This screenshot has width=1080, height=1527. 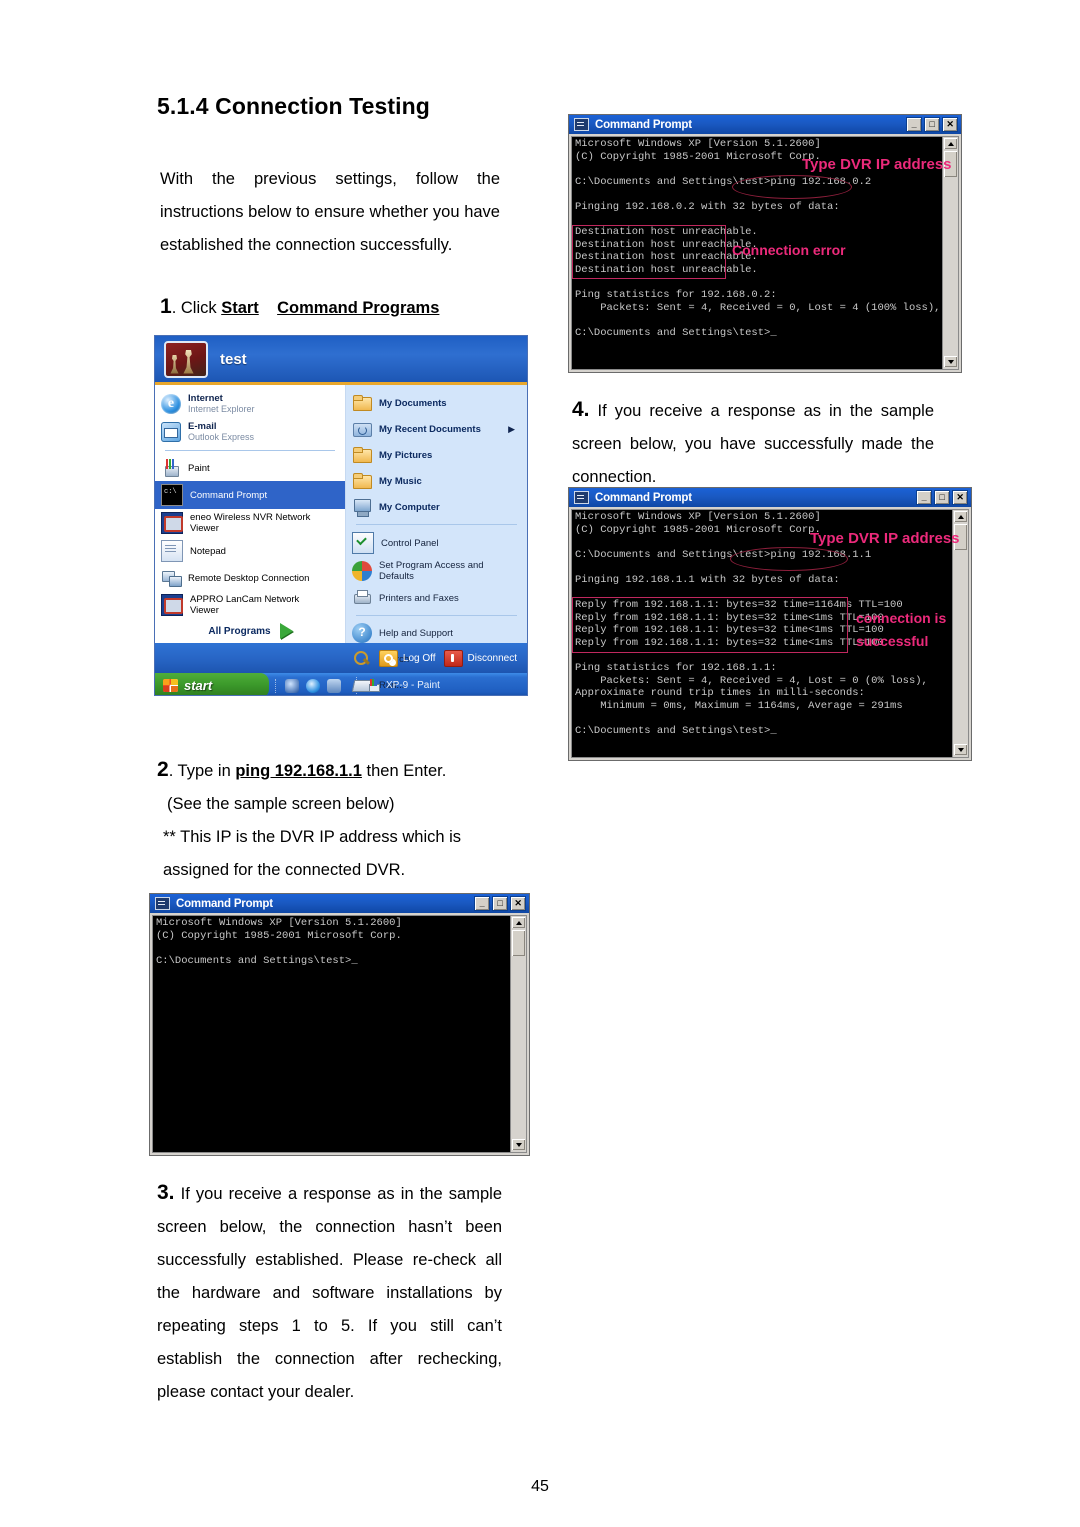 I want to click on folder-documents-icon, so click(x=362, y=403).